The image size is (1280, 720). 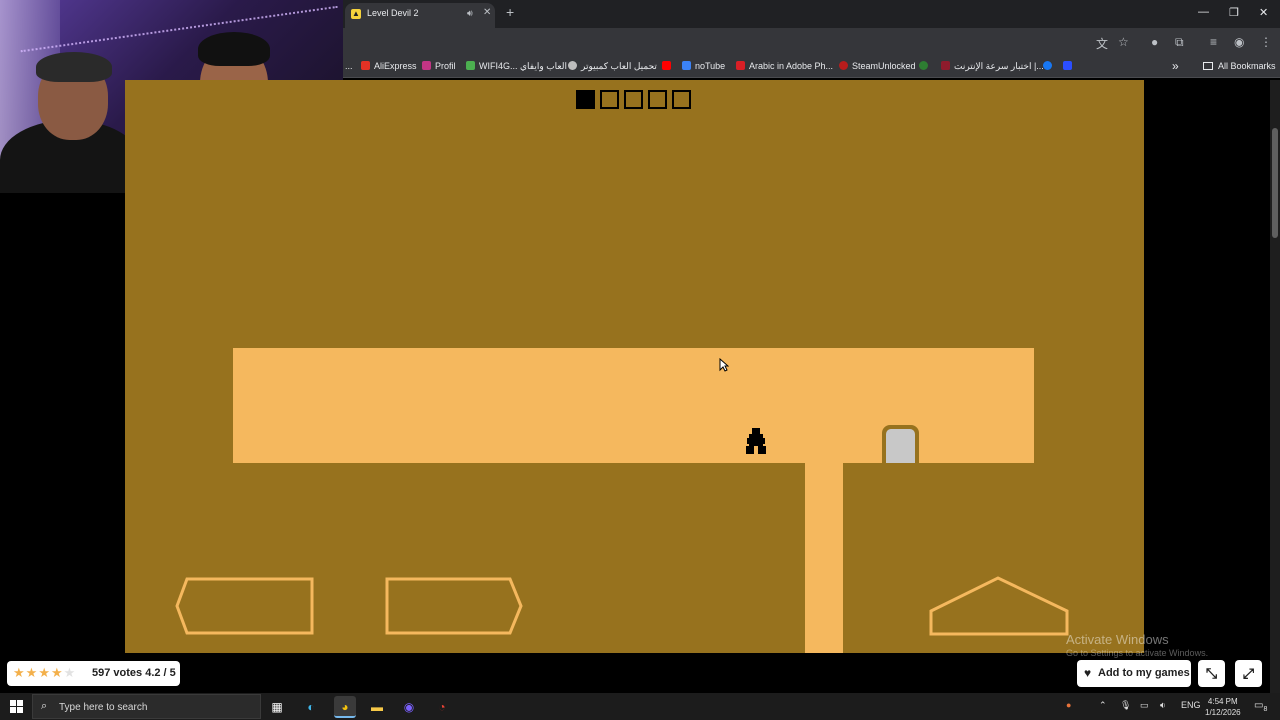 I want to click on heart-icon: ♥, so click(x=1088, y=673).